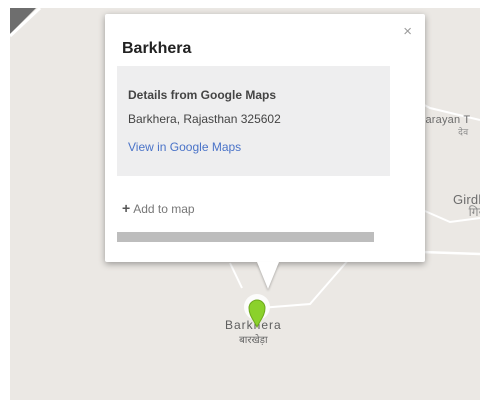  What do you see at coordinates (253, 340) in the screenshot?
I see `marker-label-local: बारखेड़ा` at bounding box center [253, 340].